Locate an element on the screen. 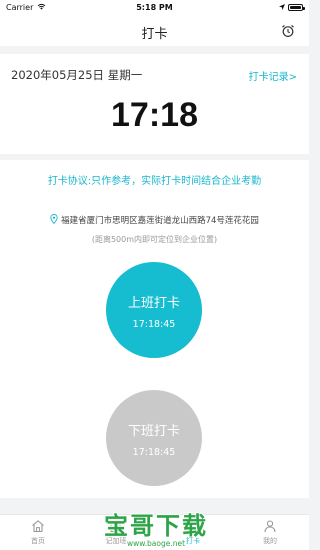 This screenshot has height=550, width=320. tab-home: 首页 is located at coordinates (38, 532).